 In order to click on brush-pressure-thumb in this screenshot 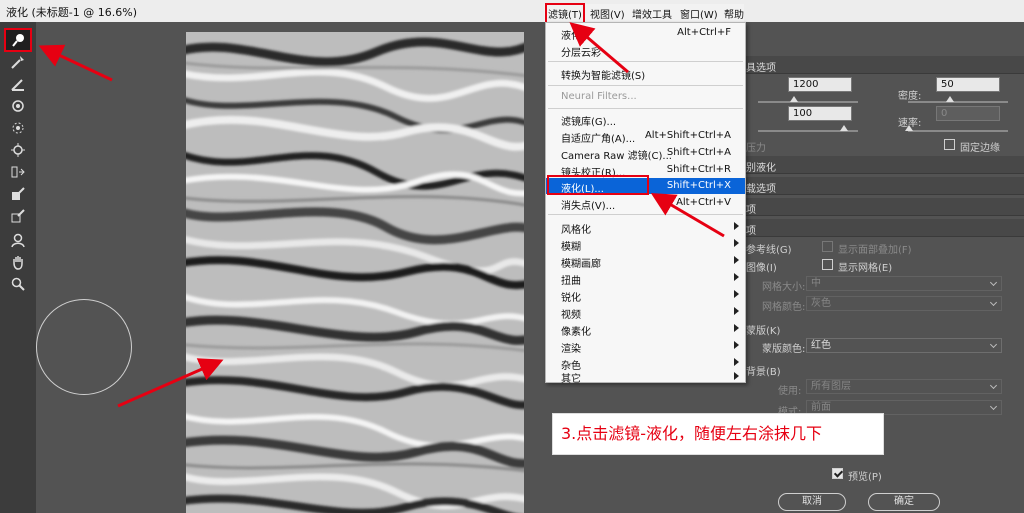, I will do `click(844, 128)`.